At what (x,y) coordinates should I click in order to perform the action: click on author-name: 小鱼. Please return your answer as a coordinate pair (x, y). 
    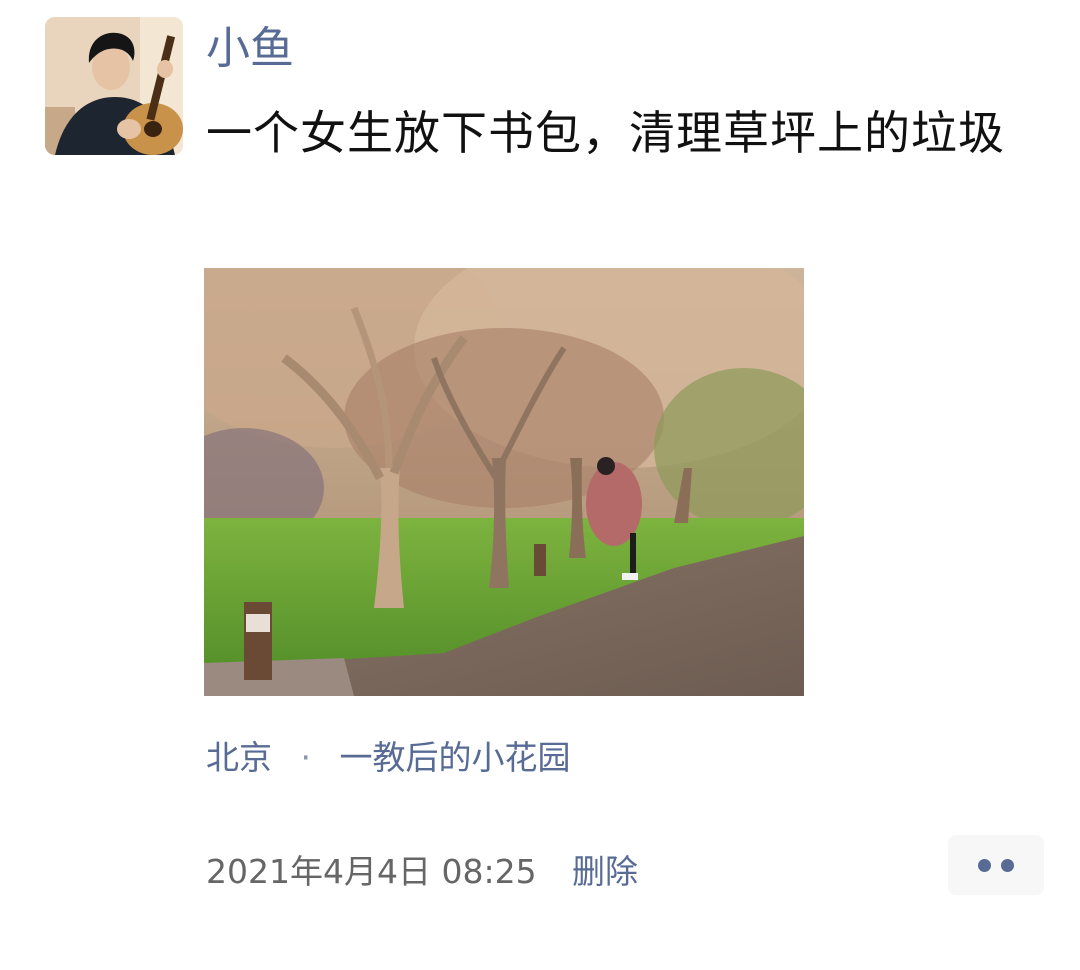
    Looking at the image, I should click on (250, 49).